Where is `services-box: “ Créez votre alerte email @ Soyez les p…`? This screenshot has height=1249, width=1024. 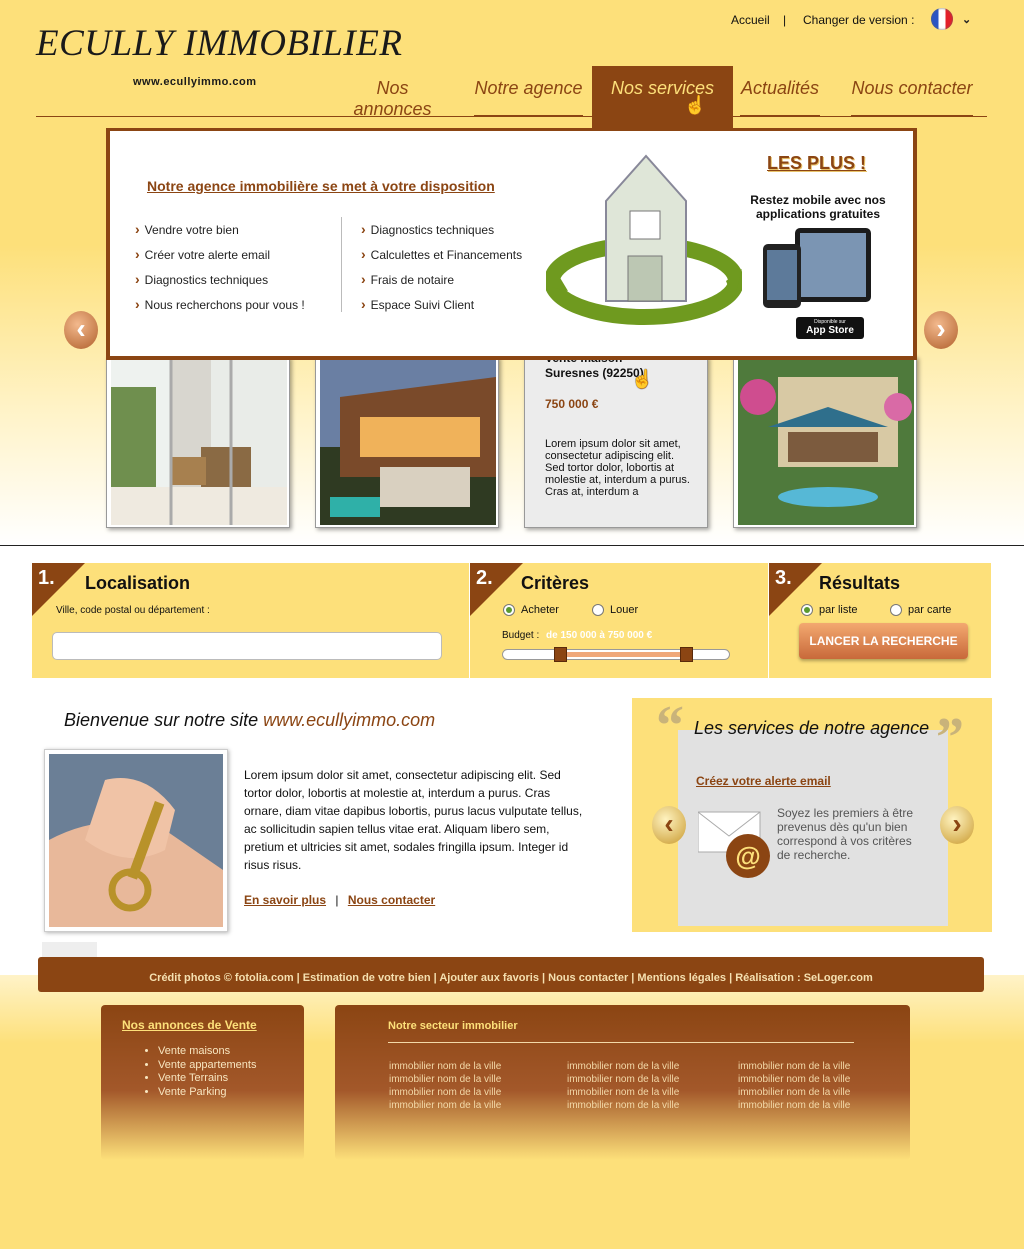
services-box: “ Créez votre alerte email @ Soyez les p… is located at coordinates (812, 813).